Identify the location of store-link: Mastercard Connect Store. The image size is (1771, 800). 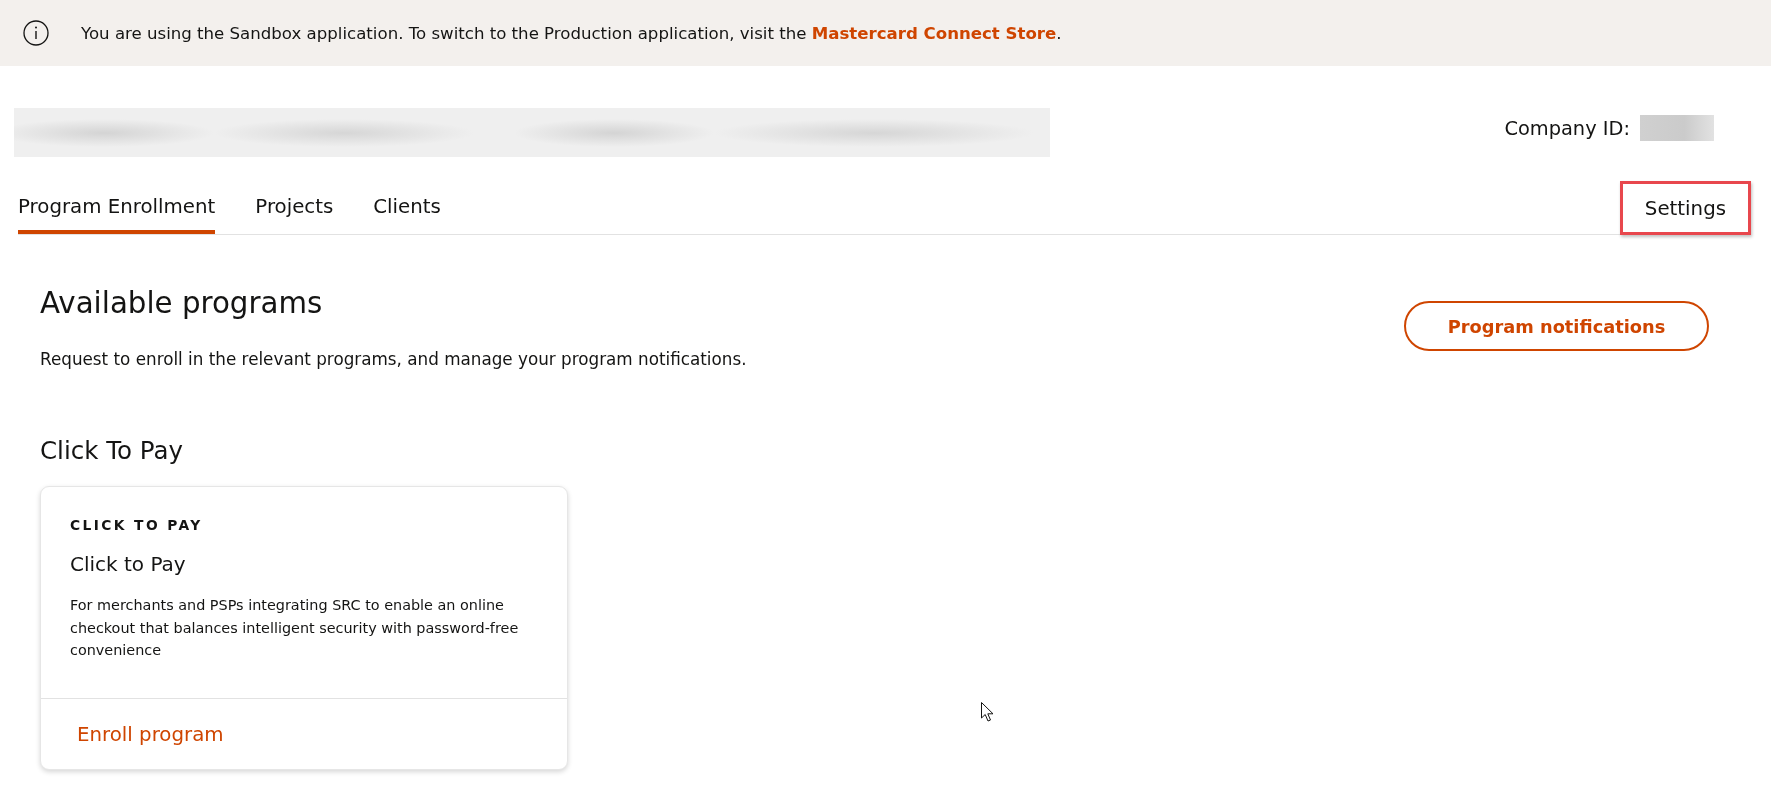
(934, 33).